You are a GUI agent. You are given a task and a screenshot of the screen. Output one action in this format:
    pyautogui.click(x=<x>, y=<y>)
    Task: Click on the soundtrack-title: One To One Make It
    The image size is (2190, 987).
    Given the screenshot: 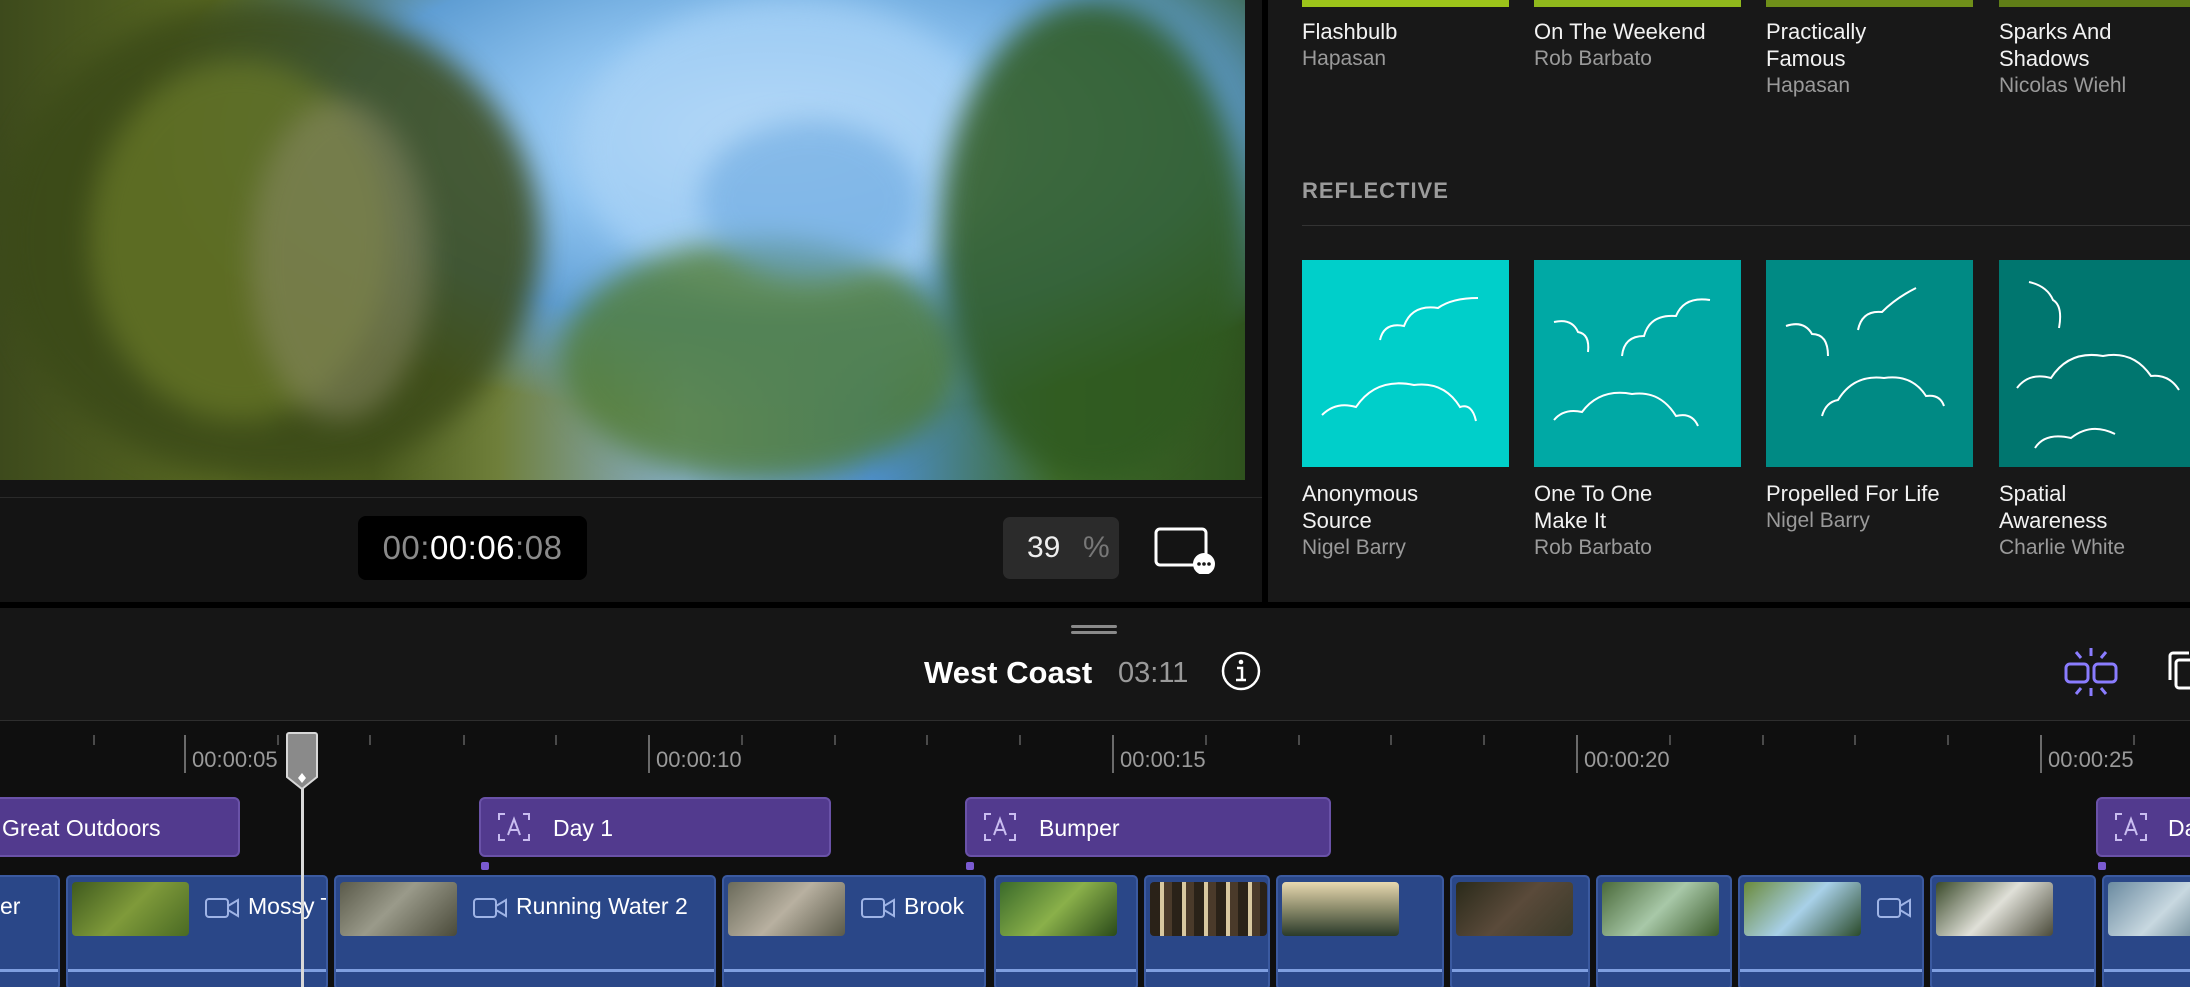 What is the action you would take?
    pyautogui.click(x=1593, y=507)
    